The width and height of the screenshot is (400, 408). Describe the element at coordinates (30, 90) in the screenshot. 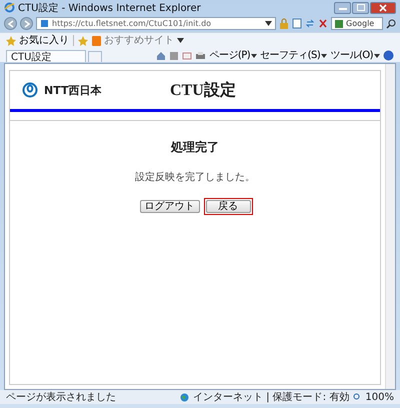

I see `logo-icon` at that location.